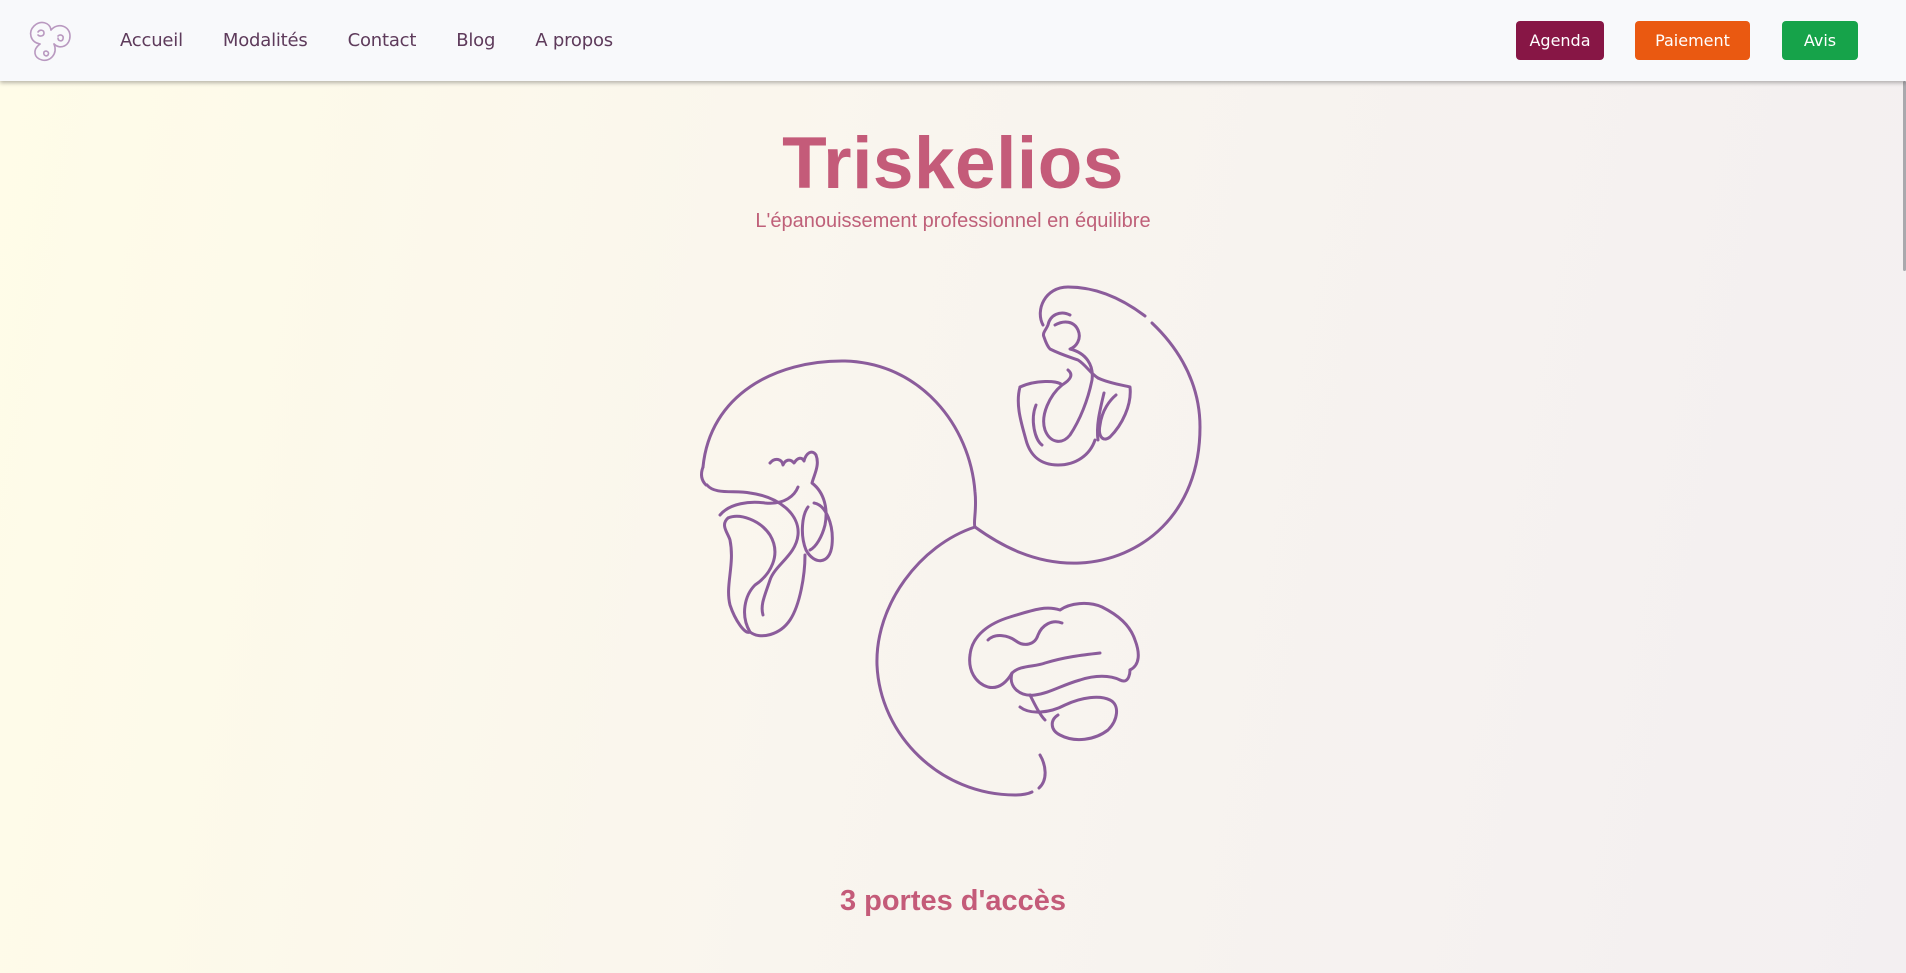  Describe the element at coordinates (1692, 40) in the screenshot. I see `paiement-button: Paiement` at that location.